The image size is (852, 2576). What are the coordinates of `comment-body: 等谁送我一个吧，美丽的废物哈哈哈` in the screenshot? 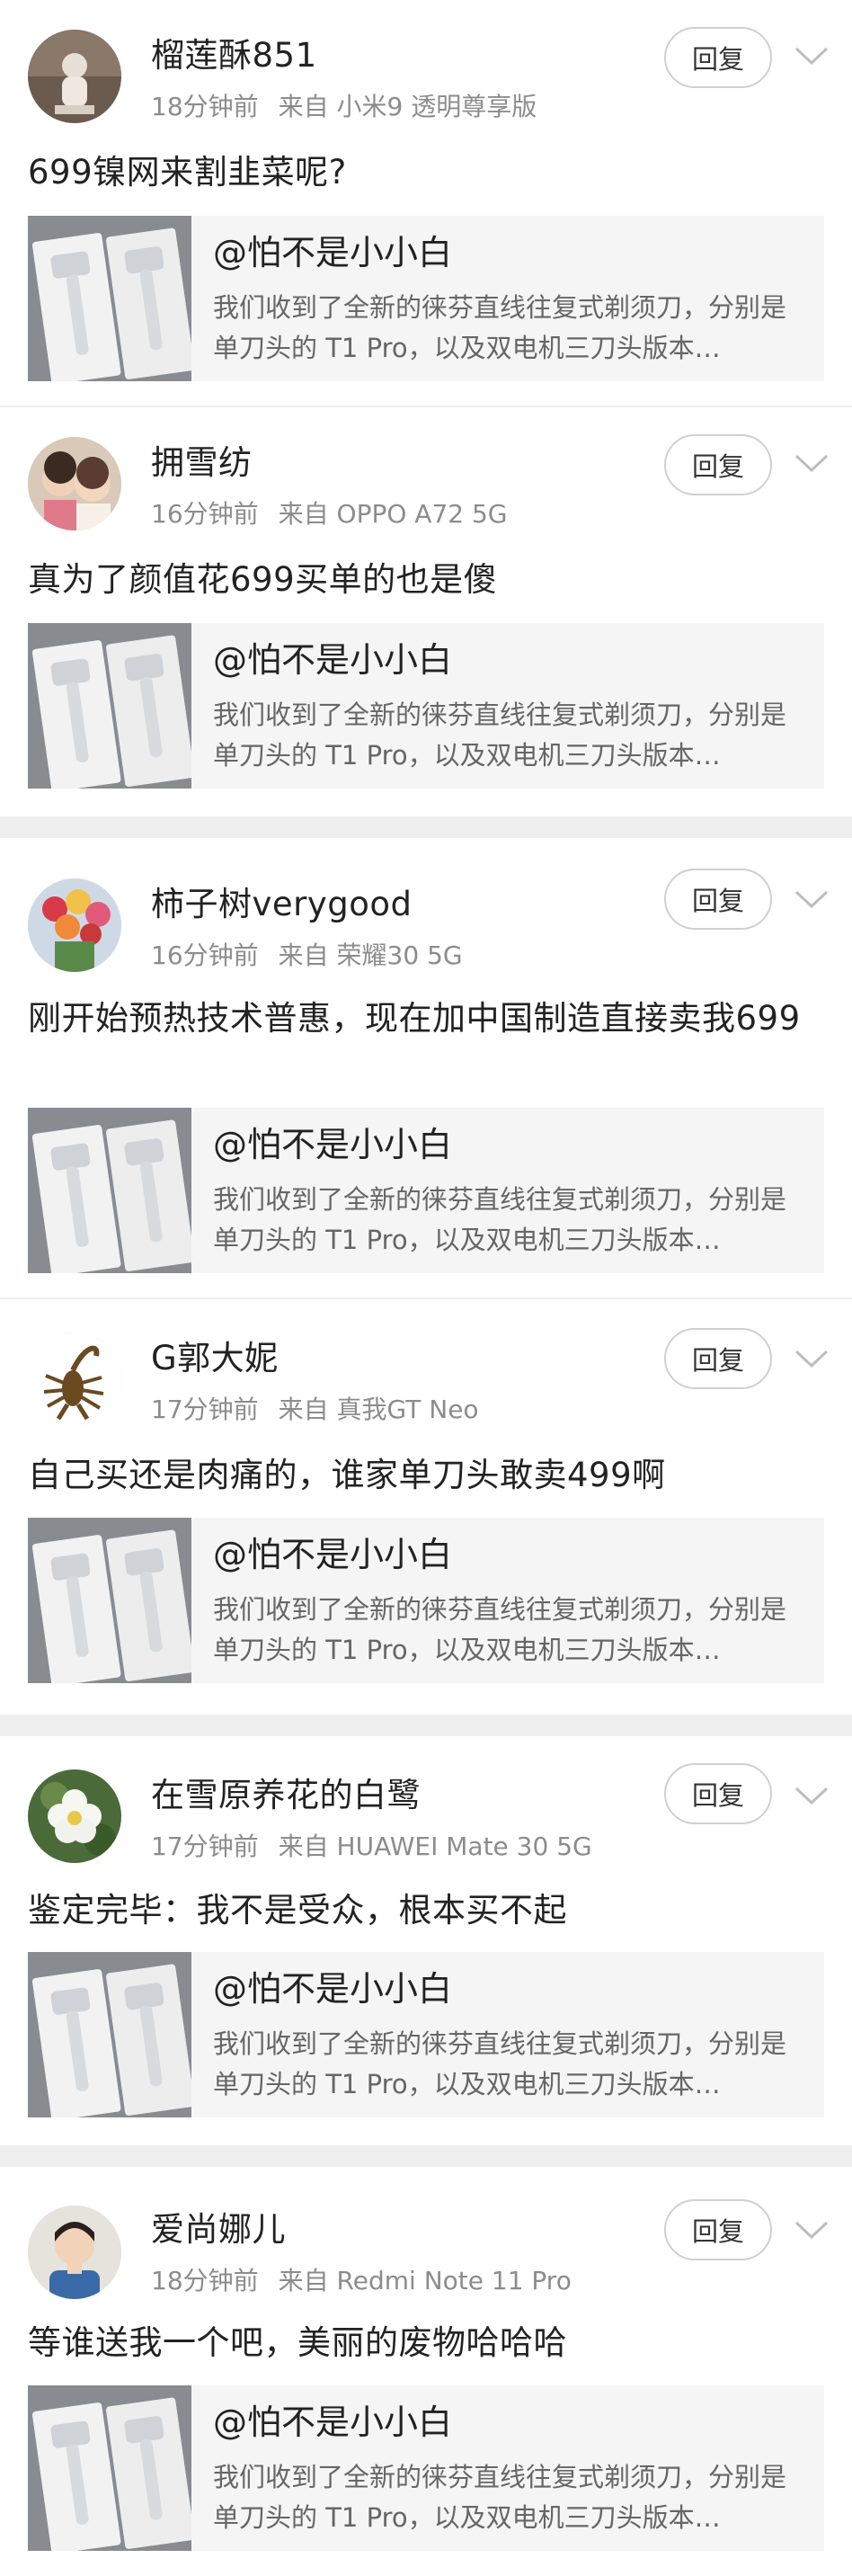 It's located at (297, 2342).